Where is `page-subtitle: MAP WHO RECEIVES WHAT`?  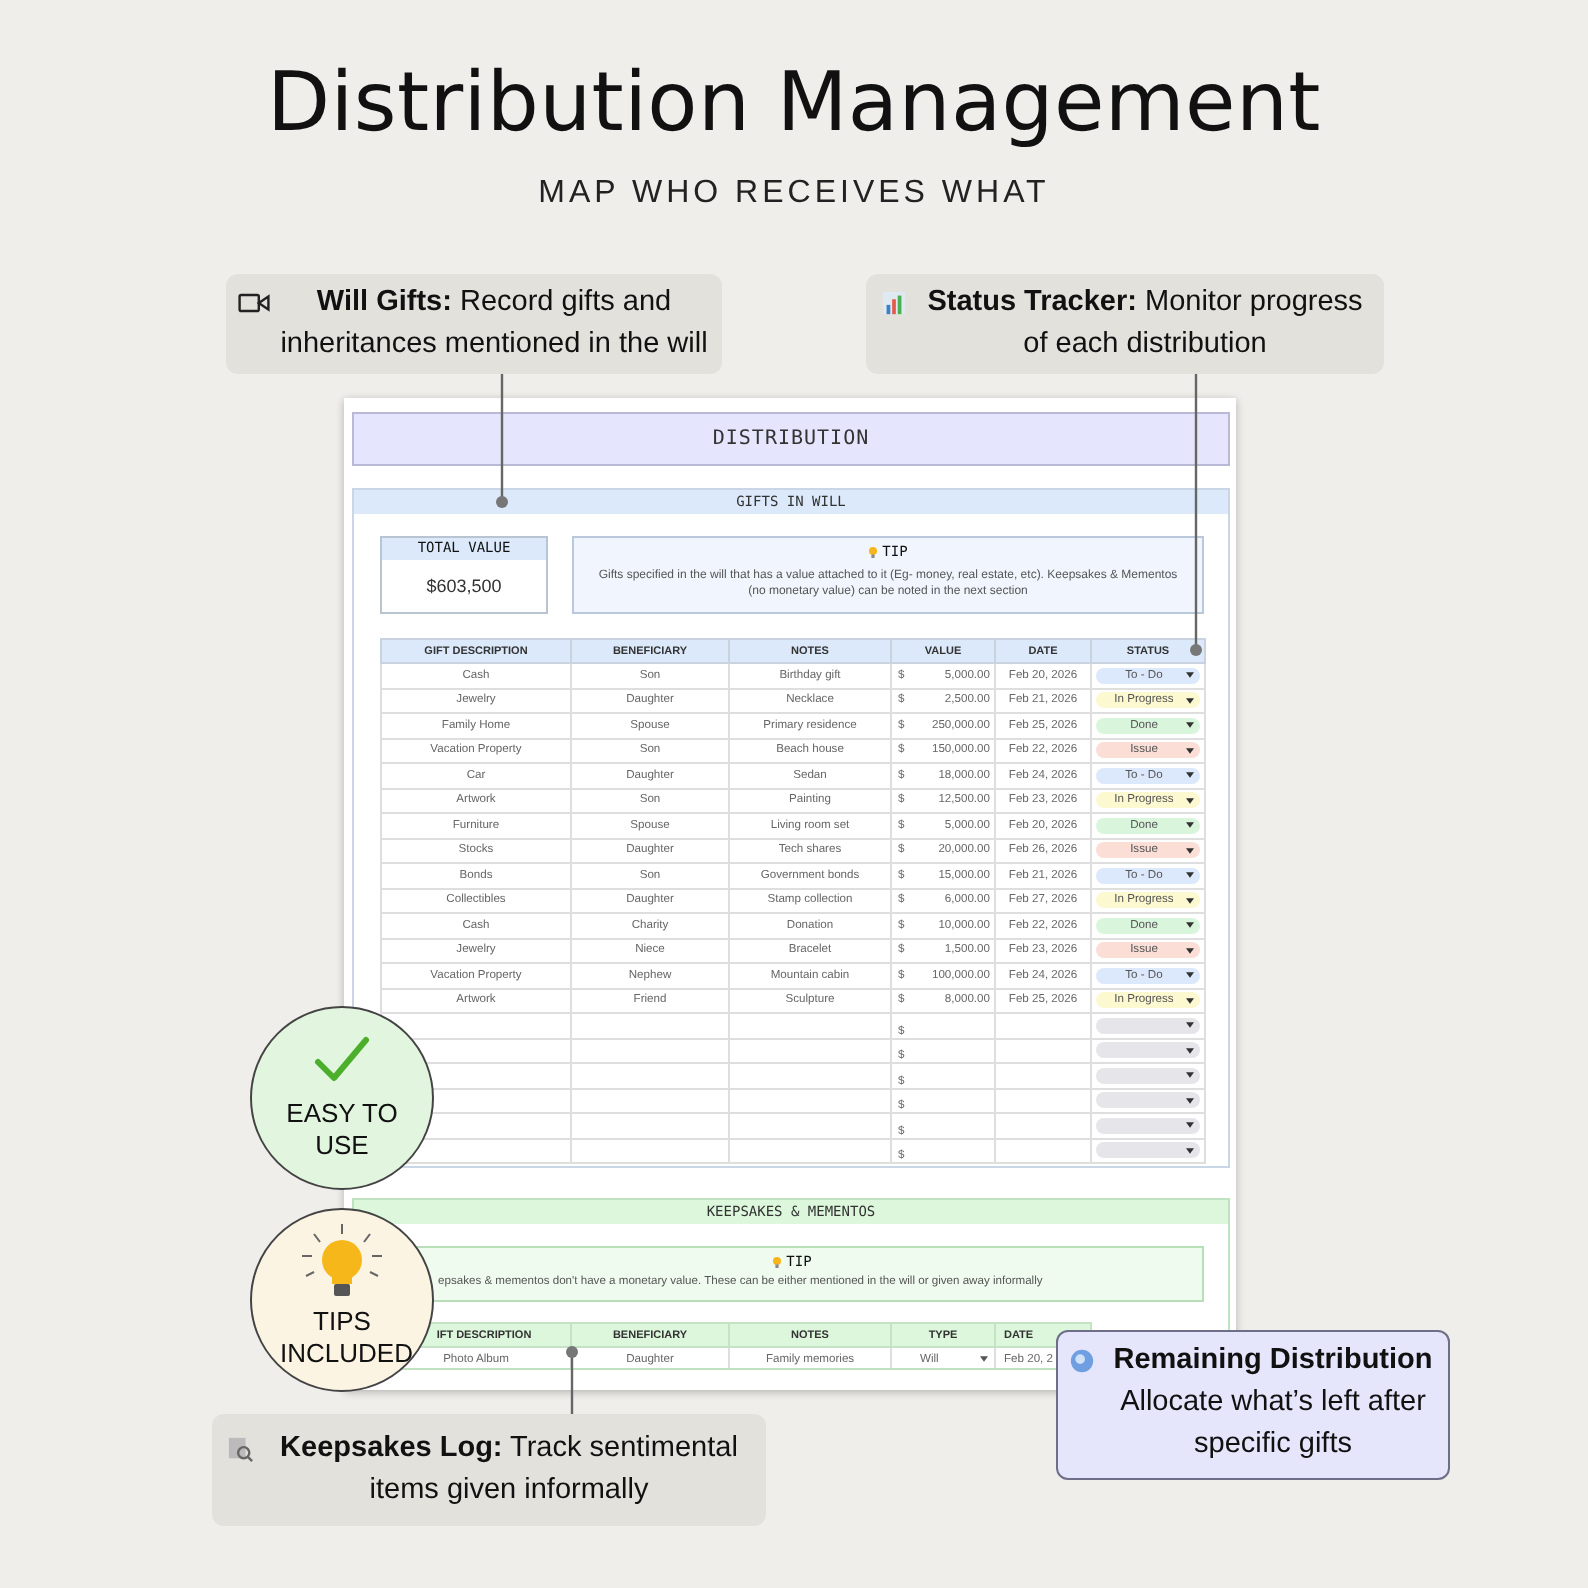
page-subtitle: MAP WHO RECEIVES WHAT is located at coordinates (794, 194).